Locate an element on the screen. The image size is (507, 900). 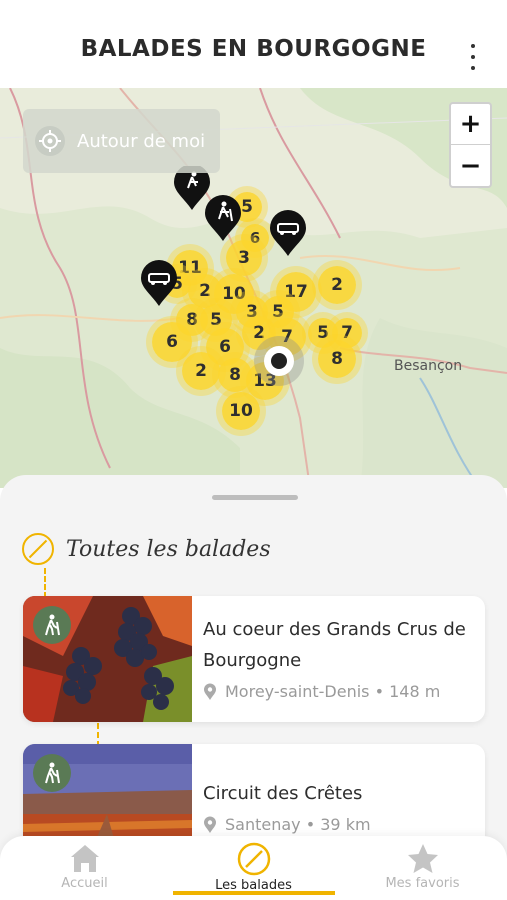
star-icon is located at coordinates (422, 858).